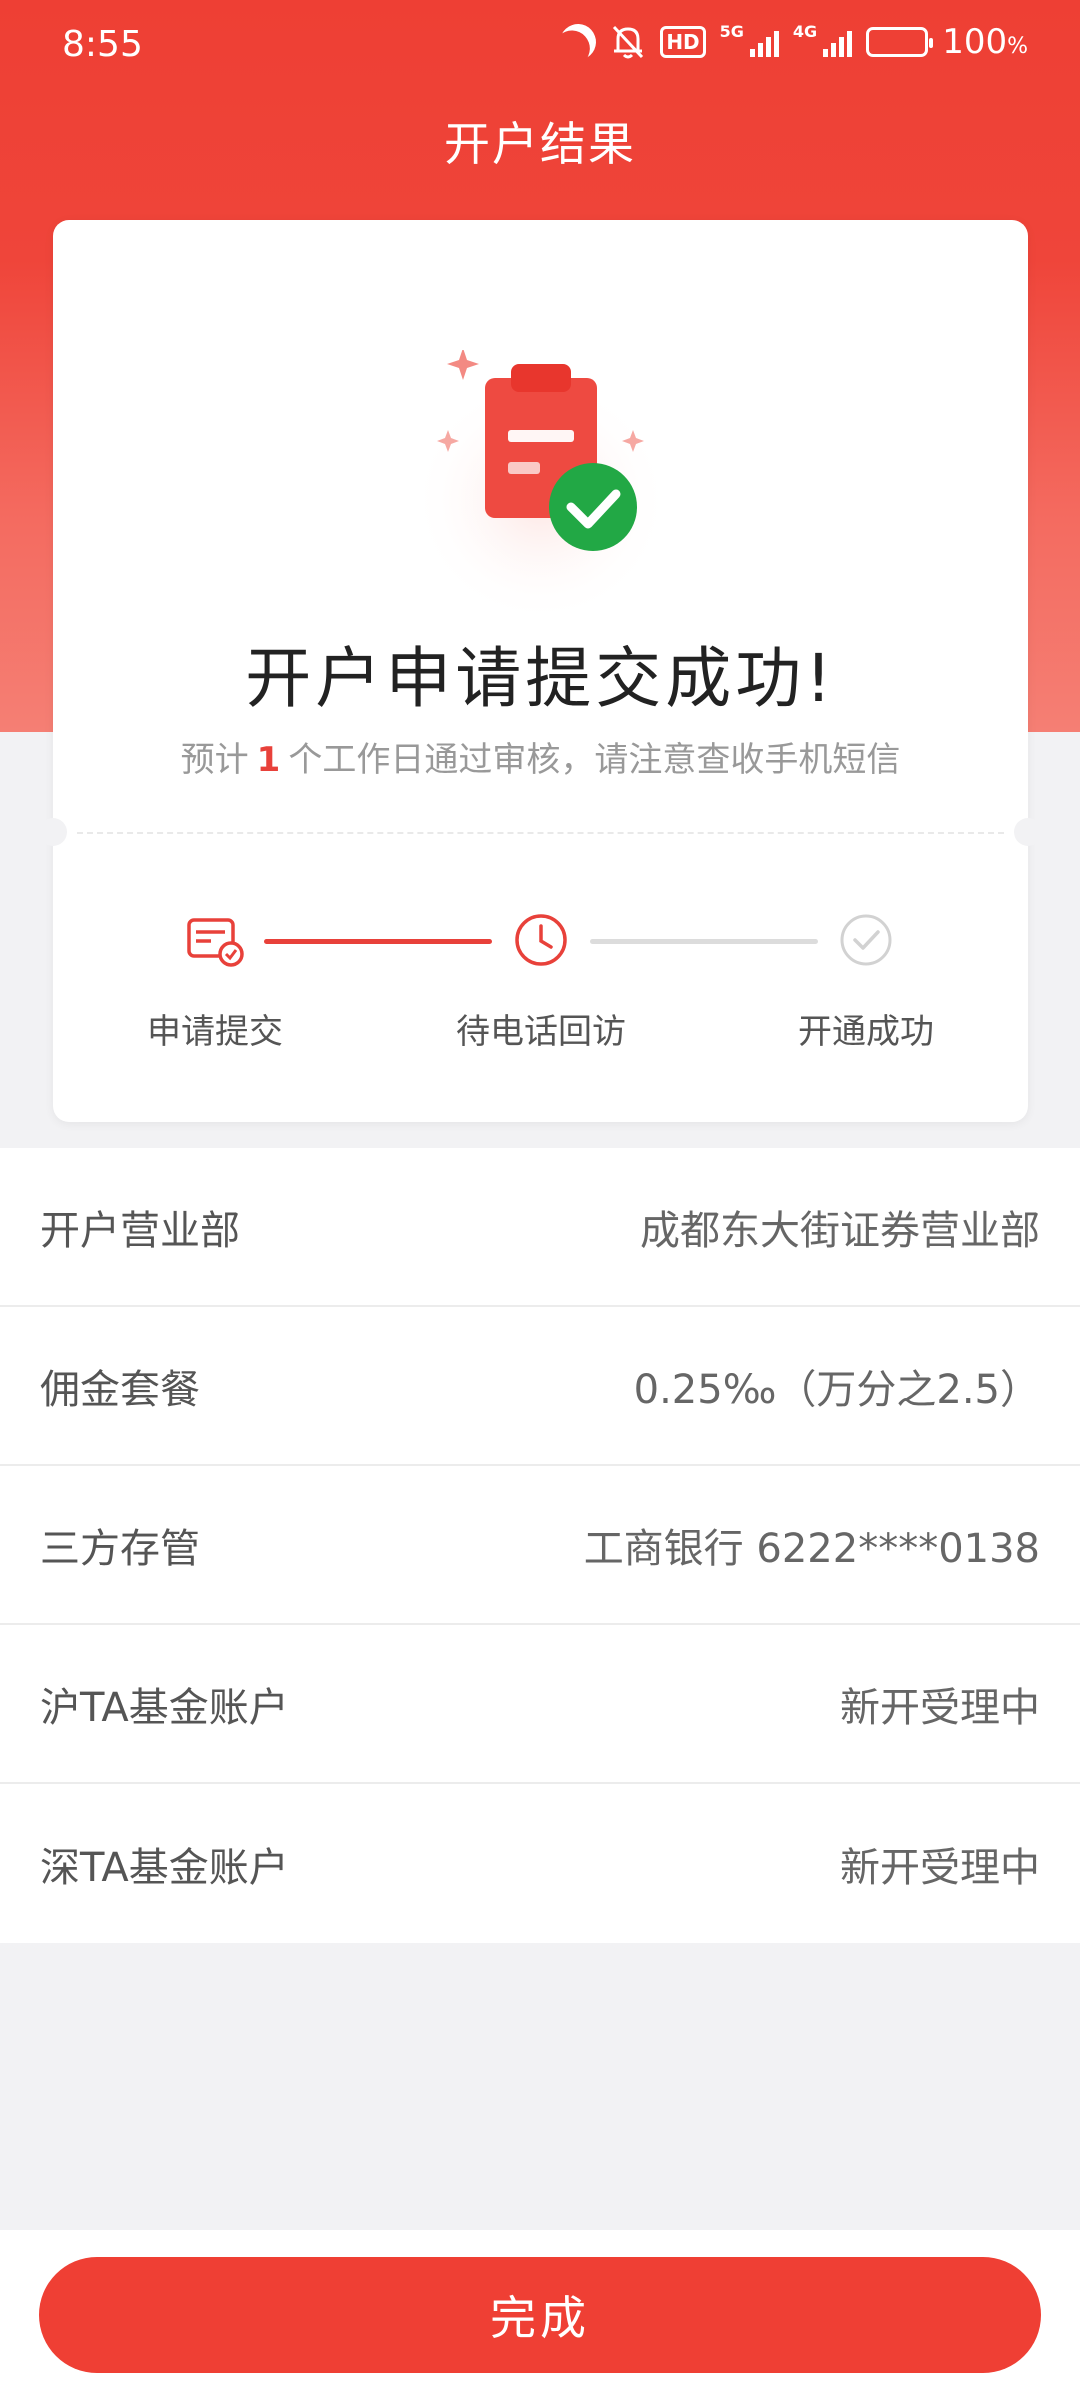 The image size is (1080, 2400). What do you see at coordinates (540, 1863) in the screenshot?
I see `info-row-sz-ta-fund-account: 深TA基金账户 新开受理中` at bounding box center [540, 1863].